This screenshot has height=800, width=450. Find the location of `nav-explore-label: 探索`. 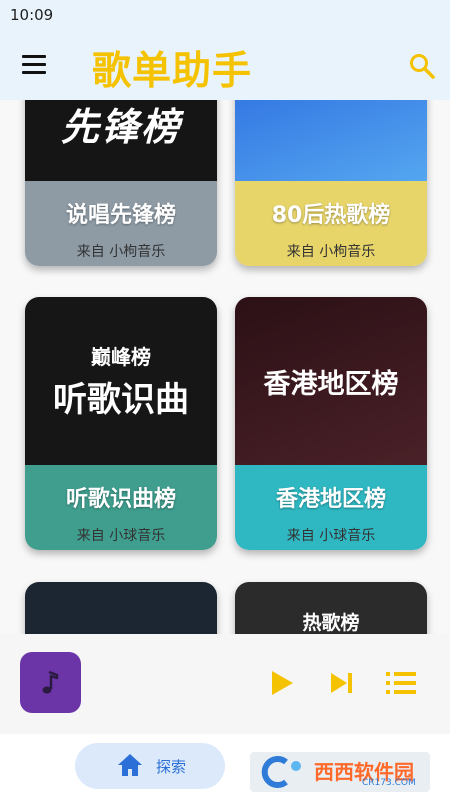

nav-explore-label: 探索 is located at coordinates (171, 767).